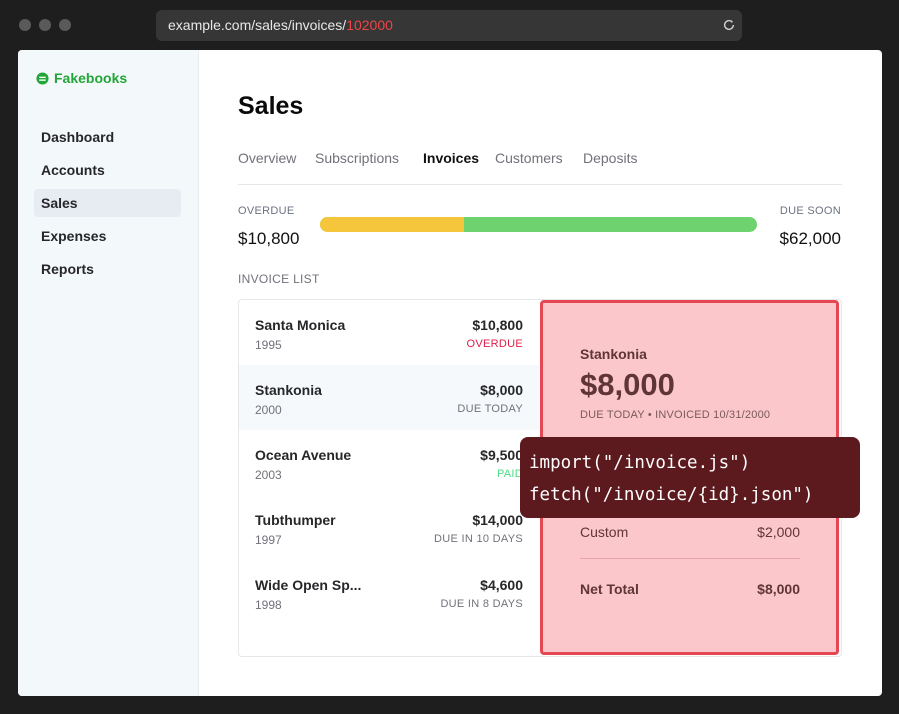 The width and height of the screenshot is (899, 714). I want to click on sidebar-item-sales: Sales, so click(107, 203).